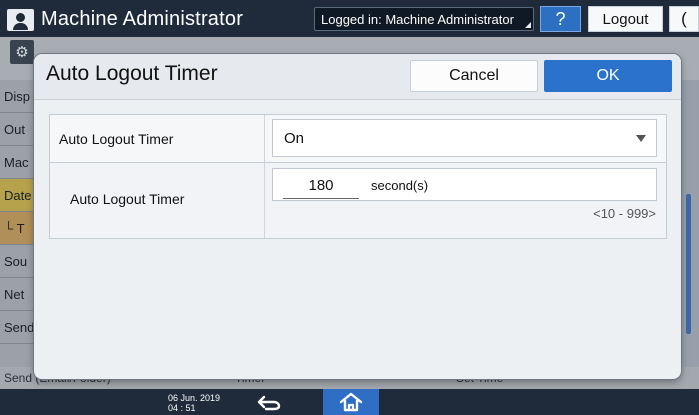 The image size is (699, 415). I want to click on help-button: ?, so click(560, 19).